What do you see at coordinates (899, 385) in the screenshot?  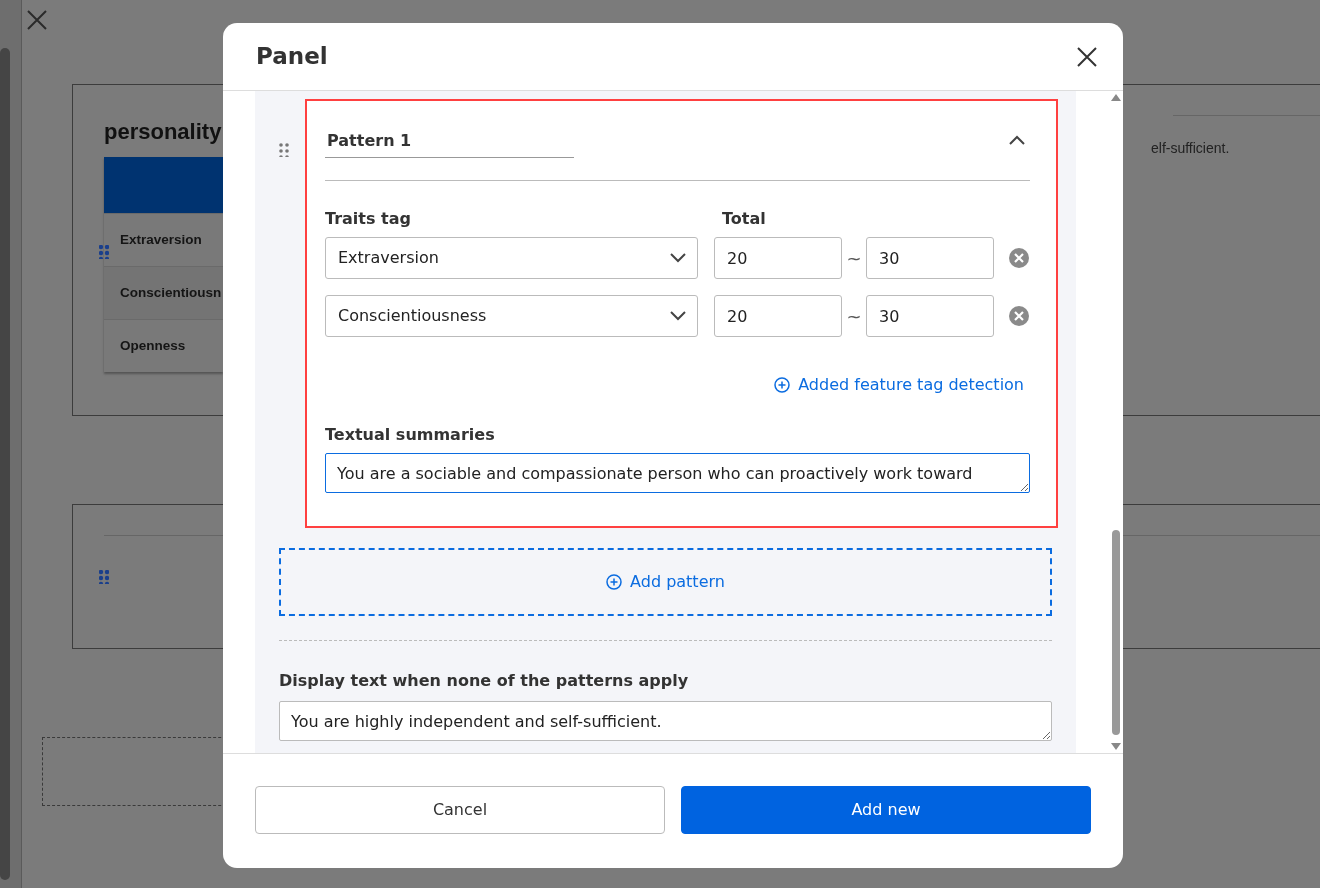 I see `add-trait-link: Added feature tag detection` at bounding box center [899, 385].